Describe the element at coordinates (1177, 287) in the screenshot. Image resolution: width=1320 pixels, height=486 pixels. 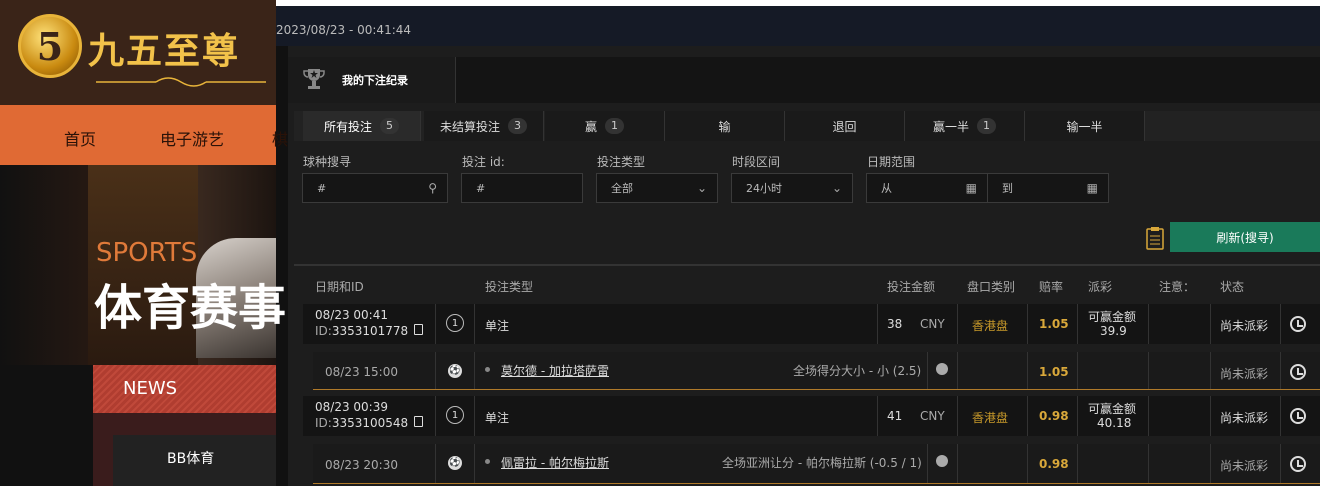
I see `th-notes: 注意：` at that location.